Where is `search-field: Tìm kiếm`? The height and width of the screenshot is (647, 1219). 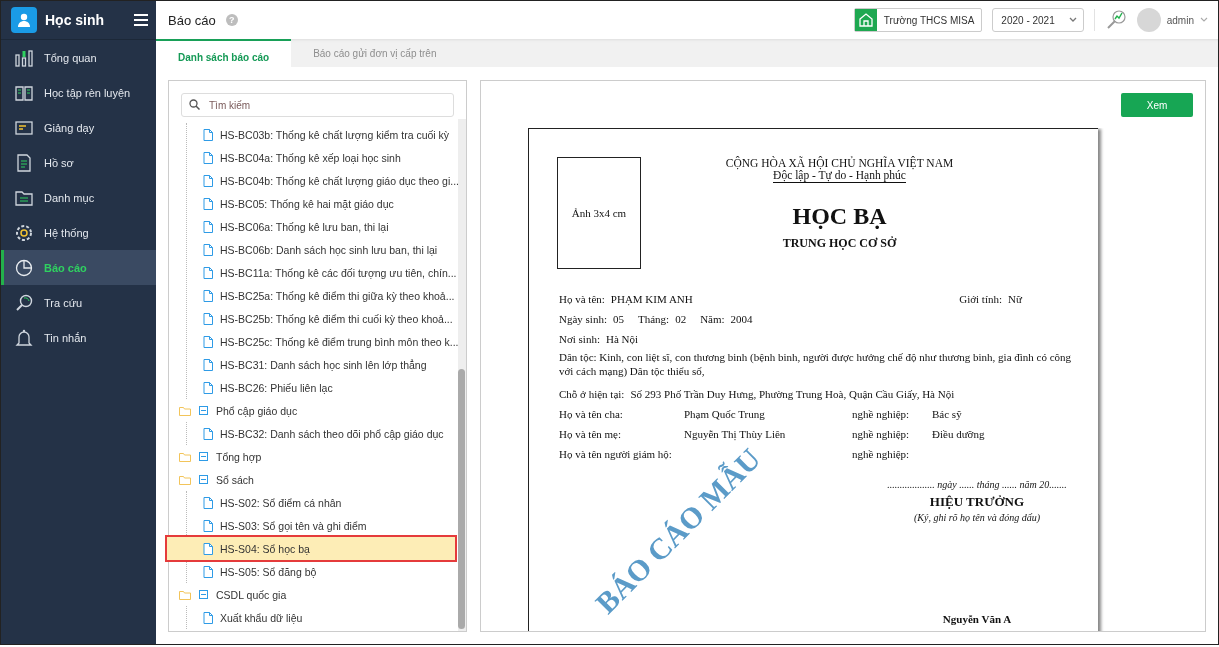 search-field: Tìm kiếm is located at coordinates (317, 105).